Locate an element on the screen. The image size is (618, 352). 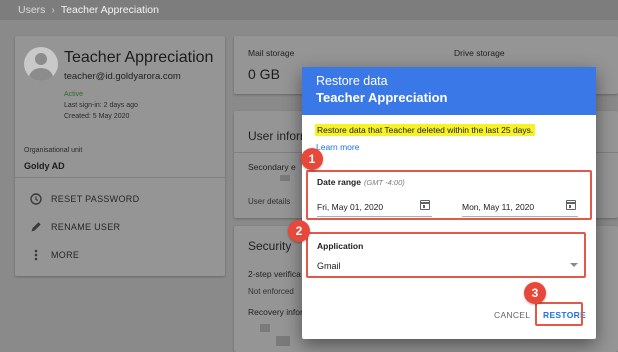
chevron-right-icon: › is located at coordinates (53, 10).